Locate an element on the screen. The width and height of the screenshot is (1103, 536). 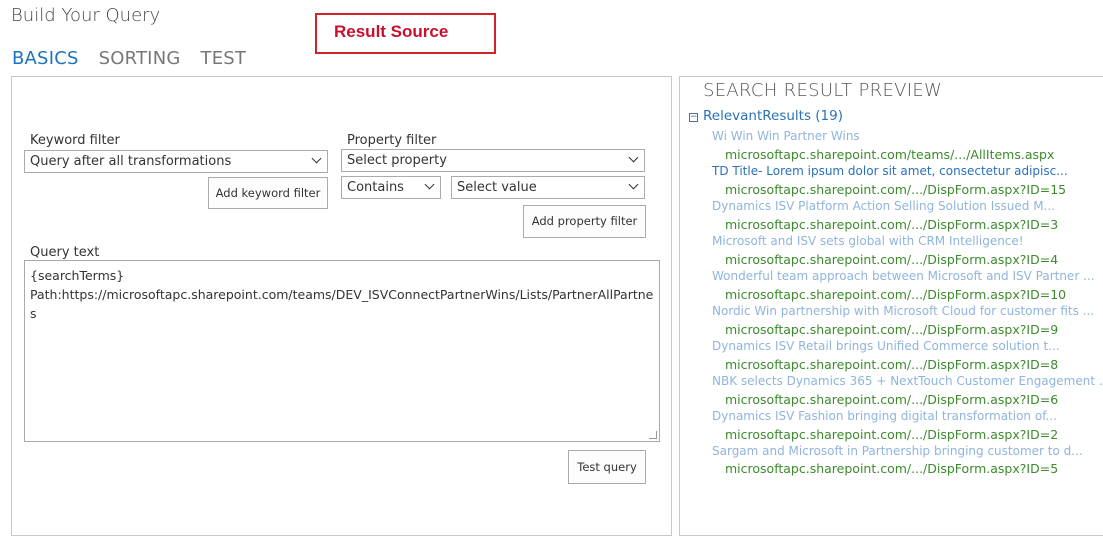
tab-test: TEST is located at coordinates (224, 58).